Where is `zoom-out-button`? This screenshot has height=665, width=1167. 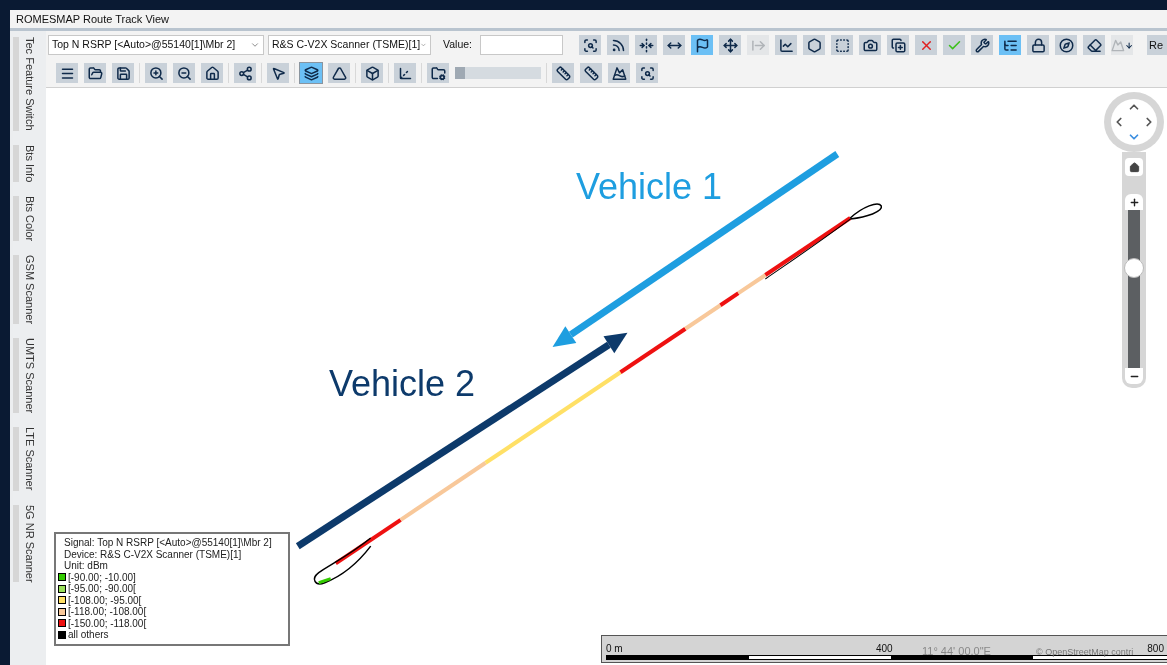 zoom-out-button is located at coordinates (1134, 376).